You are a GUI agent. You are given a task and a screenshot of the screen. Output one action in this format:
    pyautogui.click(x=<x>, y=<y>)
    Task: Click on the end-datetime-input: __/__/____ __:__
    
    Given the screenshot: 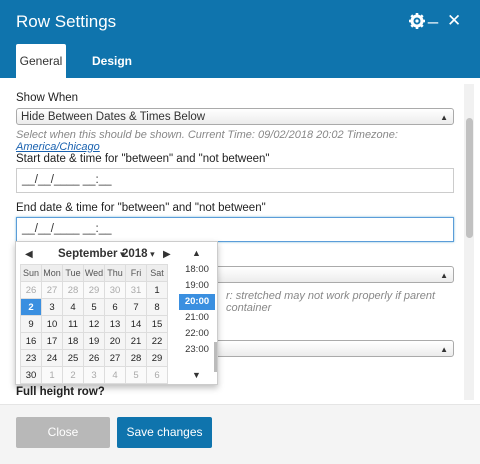 What is the action you would take?
    pyautogui.click(x=235, y=229)
    